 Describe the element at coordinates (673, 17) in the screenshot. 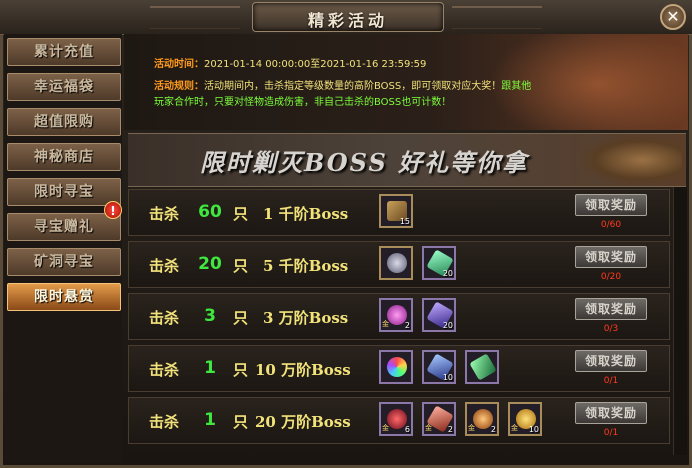

I see `close-icon: ✕` at that location.